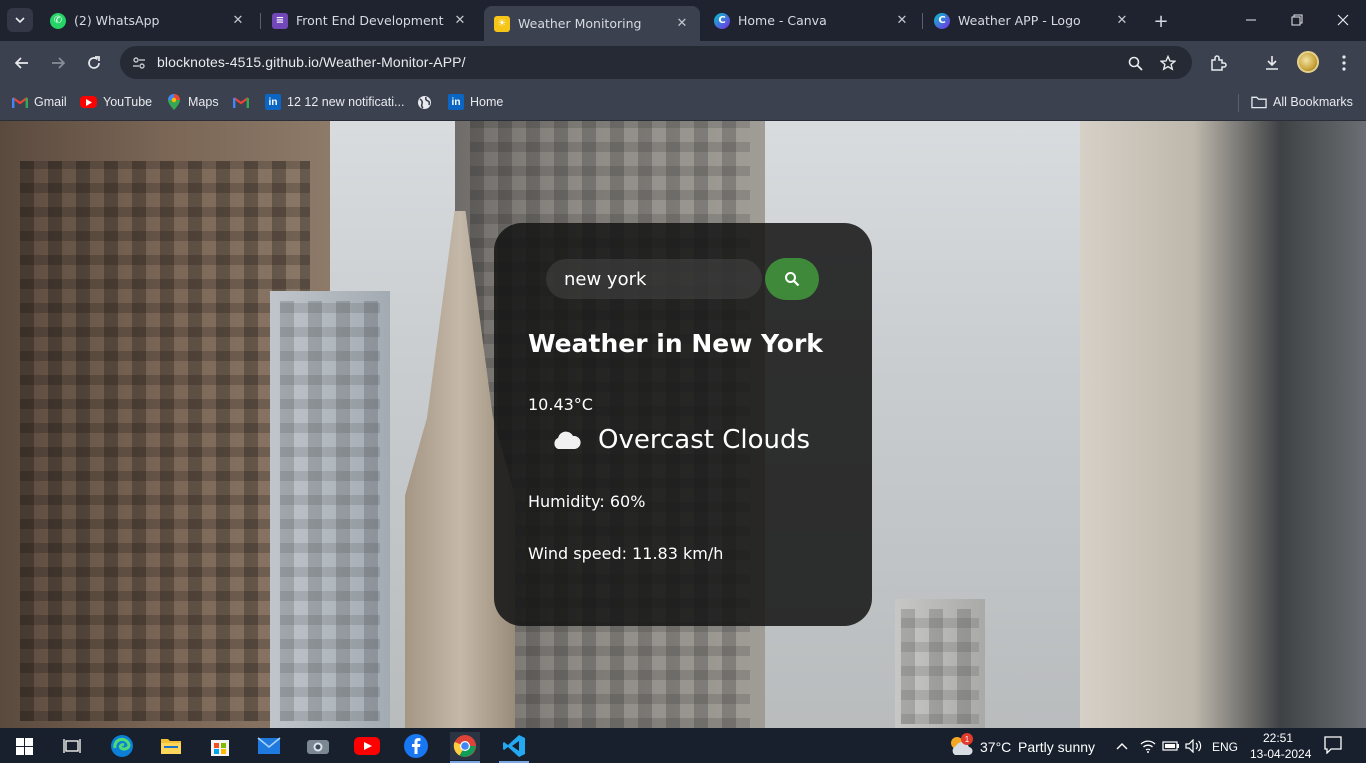  What do you see at coordinates (782, 20) in the screenshot?
I see `tab-title: Home - Canva` at bounding box center [782, 20].